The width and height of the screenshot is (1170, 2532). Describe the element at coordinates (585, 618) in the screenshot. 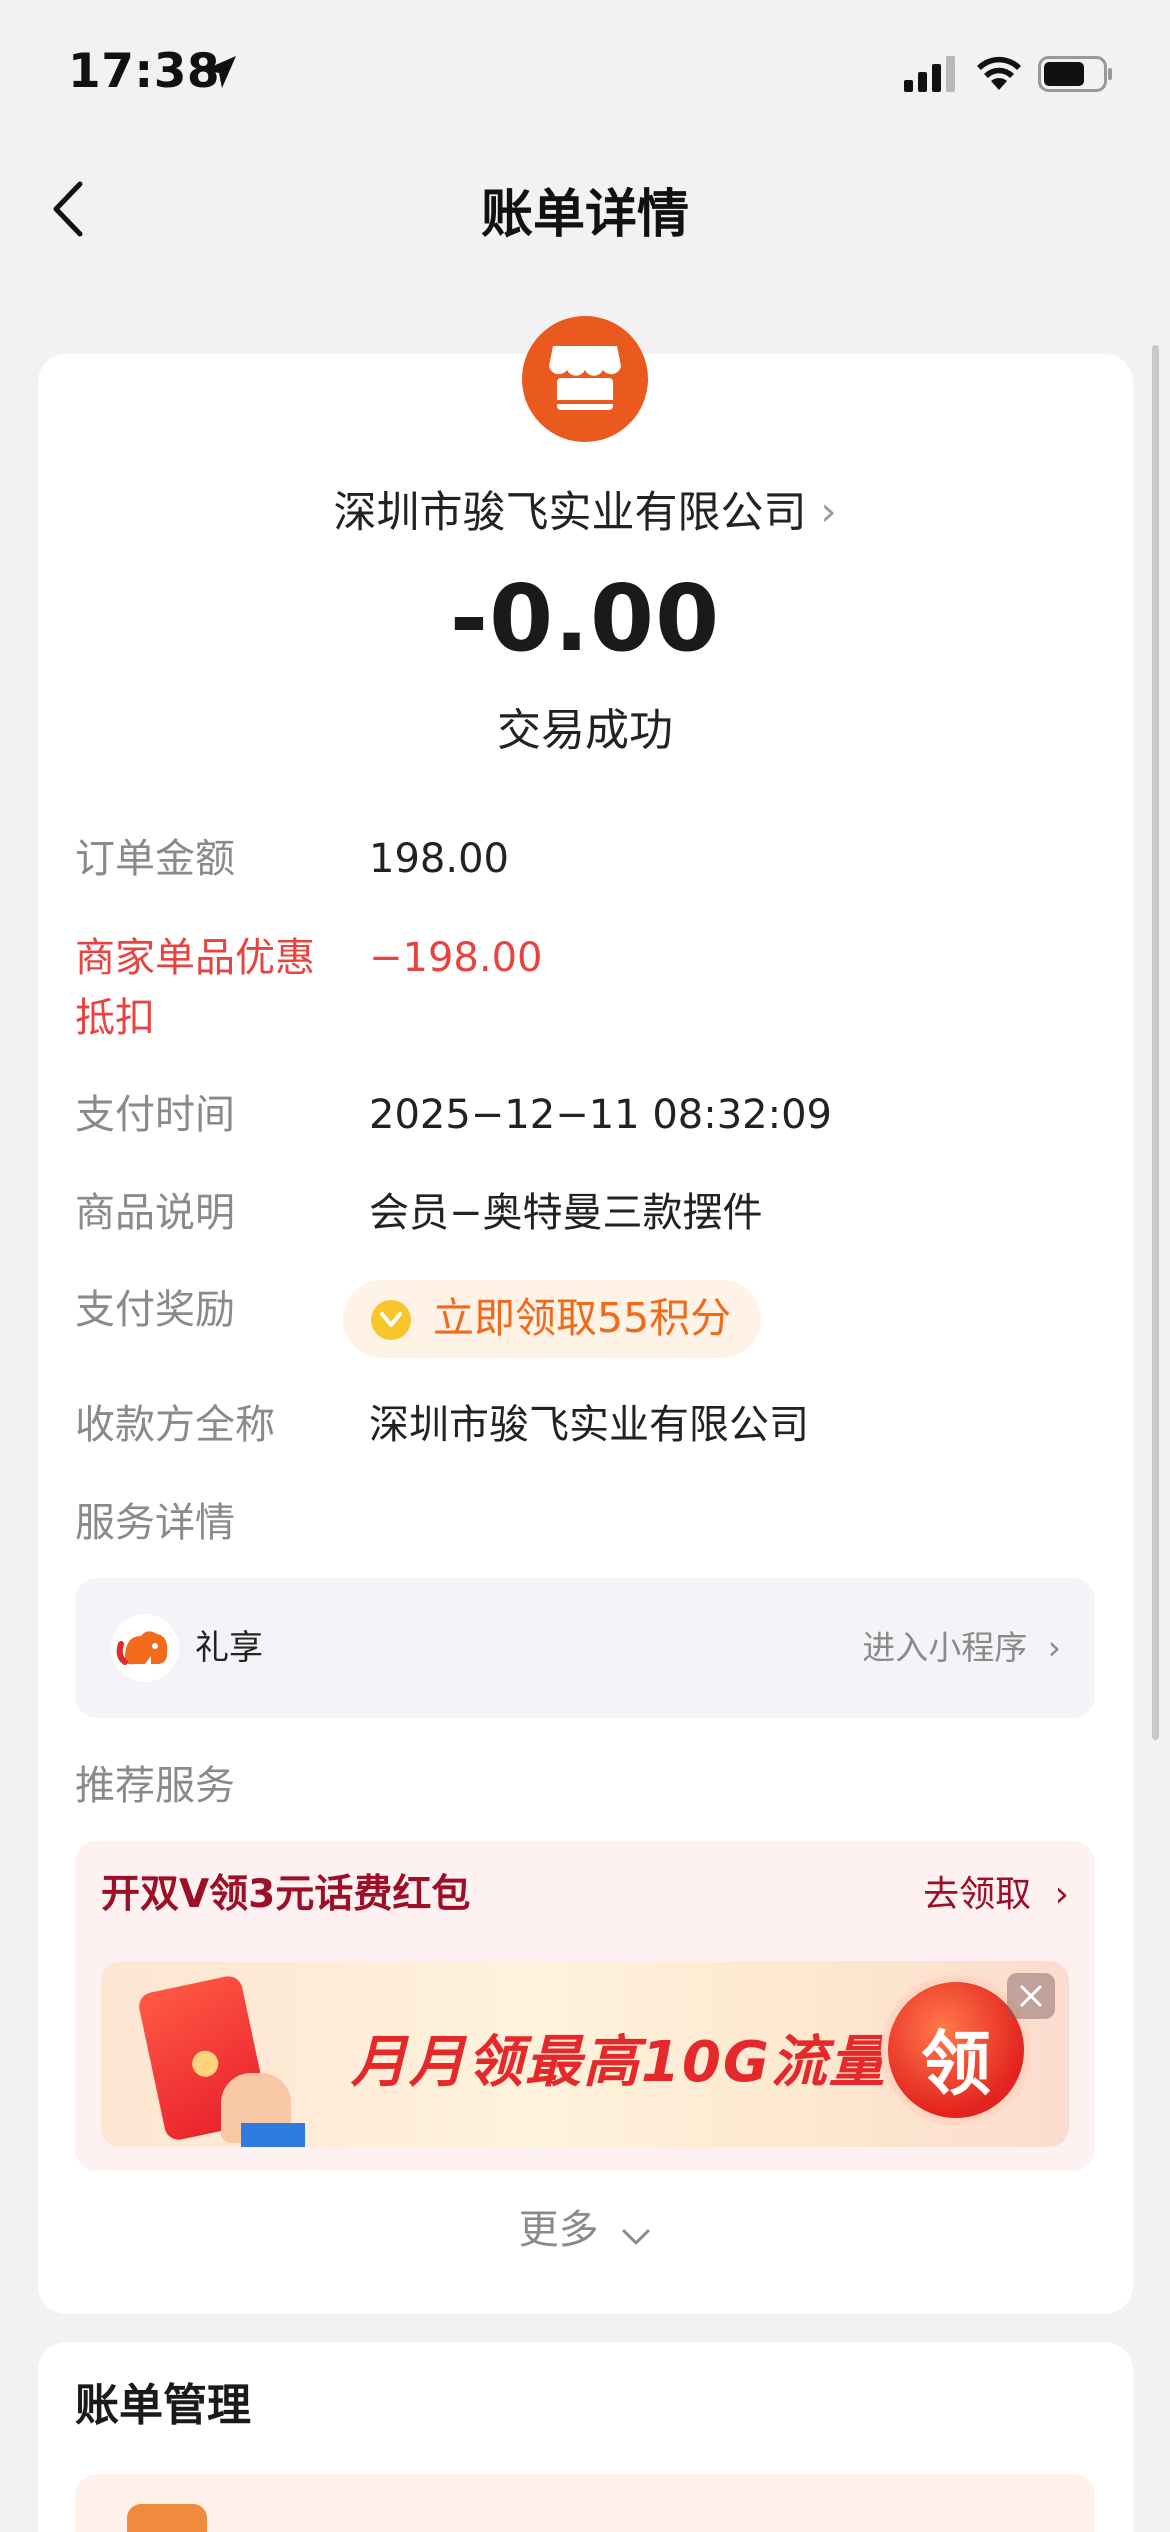

I see `transaction-amount: -0.00` at that location.